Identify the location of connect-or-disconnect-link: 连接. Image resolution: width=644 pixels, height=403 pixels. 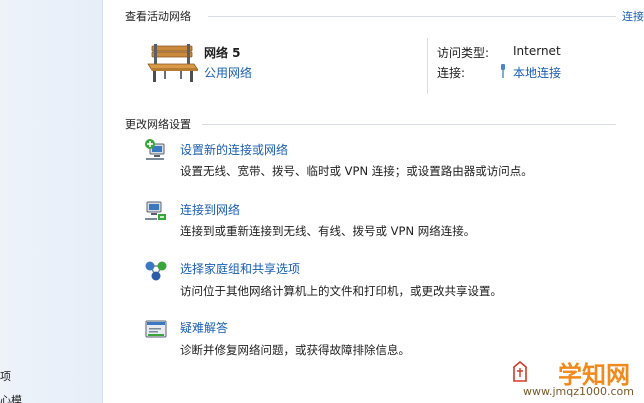
(633, 16).